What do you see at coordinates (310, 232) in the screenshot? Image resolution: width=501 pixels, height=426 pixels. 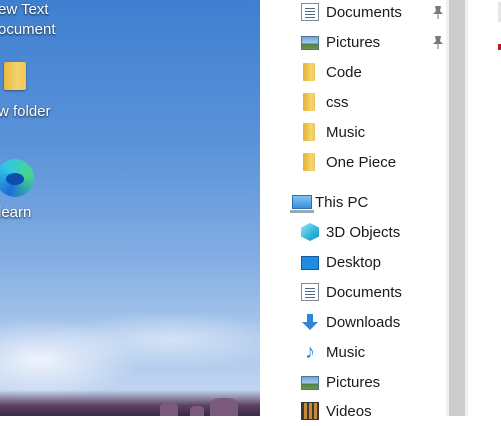 I see `3d-objects-icon` at bounding box center [310, 232].